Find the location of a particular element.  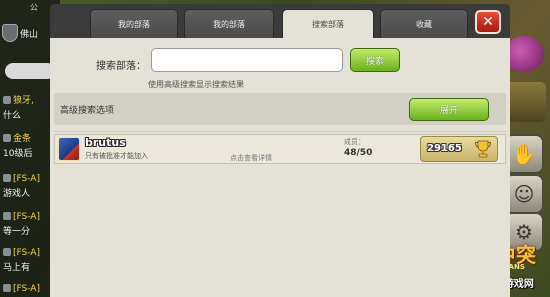

chat-message: 10级后 is located at coordinates (18, 154).